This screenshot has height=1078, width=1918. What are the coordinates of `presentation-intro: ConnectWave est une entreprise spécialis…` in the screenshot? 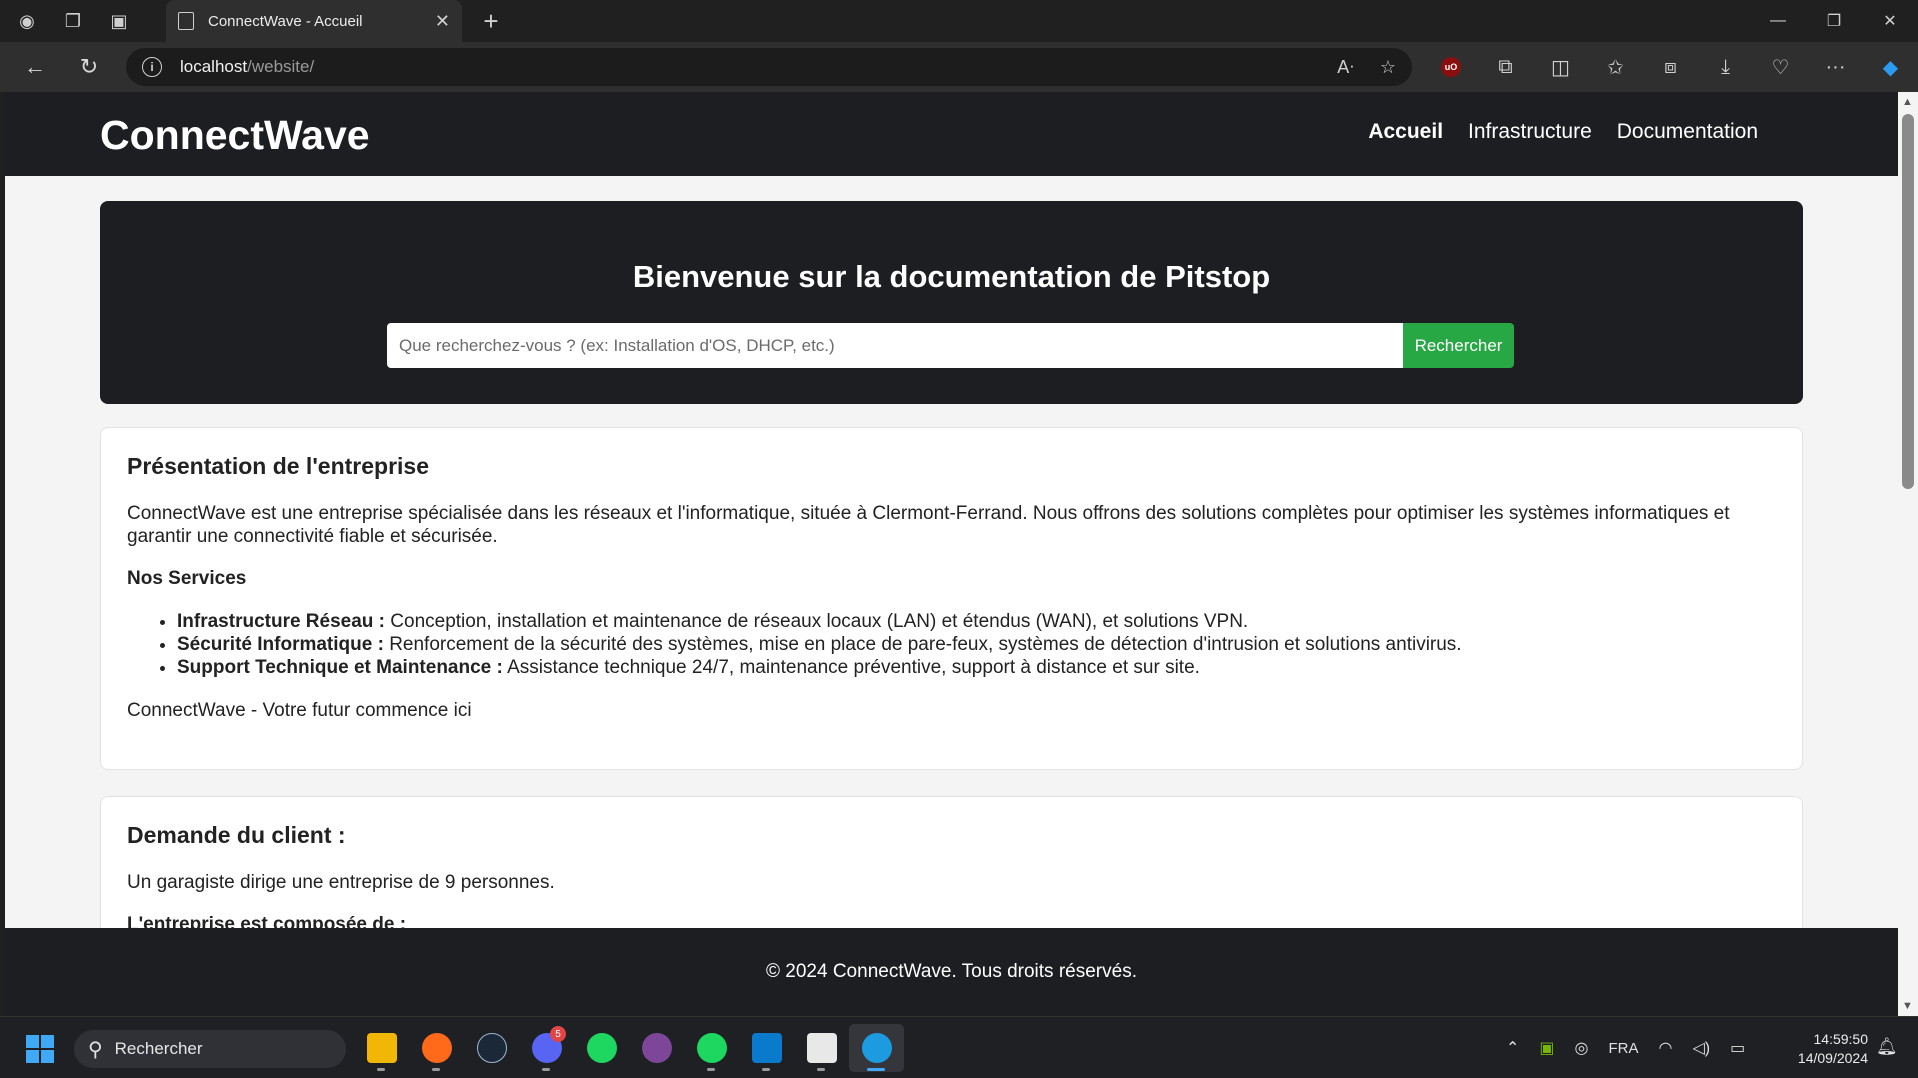 It's located at (928, 525).